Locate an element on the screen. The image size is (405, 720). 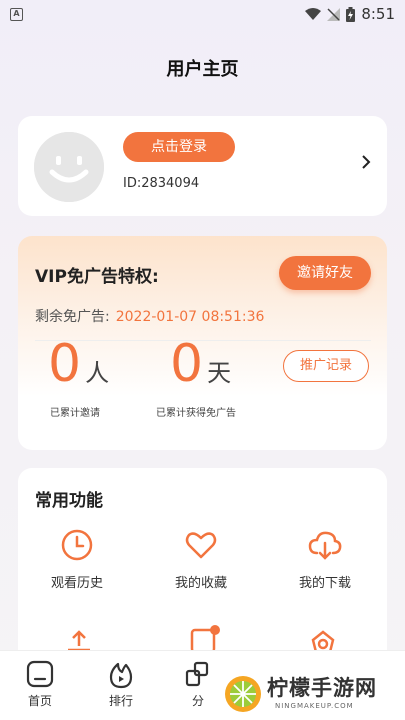
ad-free-days-unit: 天 is located at coordinates (219, 373).